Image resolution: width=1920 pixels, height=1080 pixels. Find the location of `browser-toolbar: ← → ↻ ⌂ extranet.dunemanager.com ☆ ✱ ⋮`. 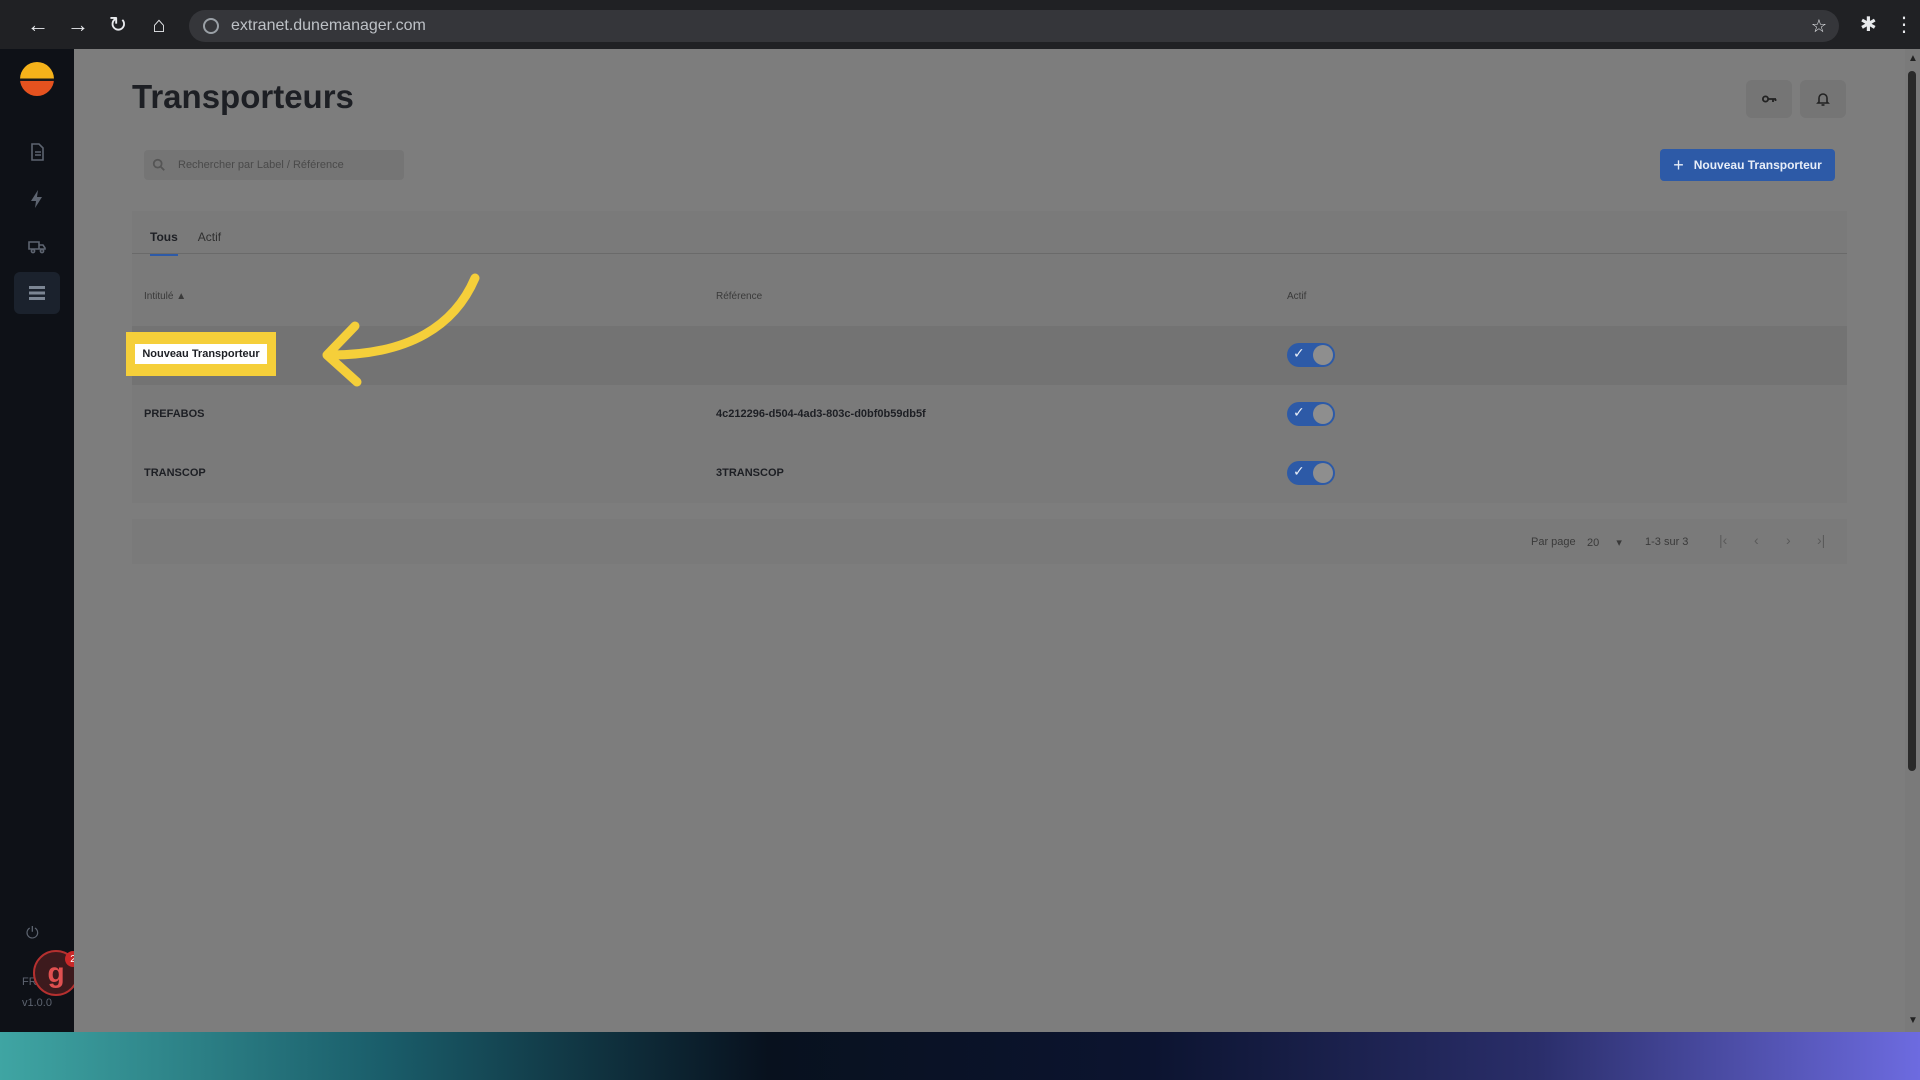

browser-toolbar: ← → ↻ ⌂ extranet.dunemanager.com ☆ ✱ ⋮ is located at coordinates (960, 24).